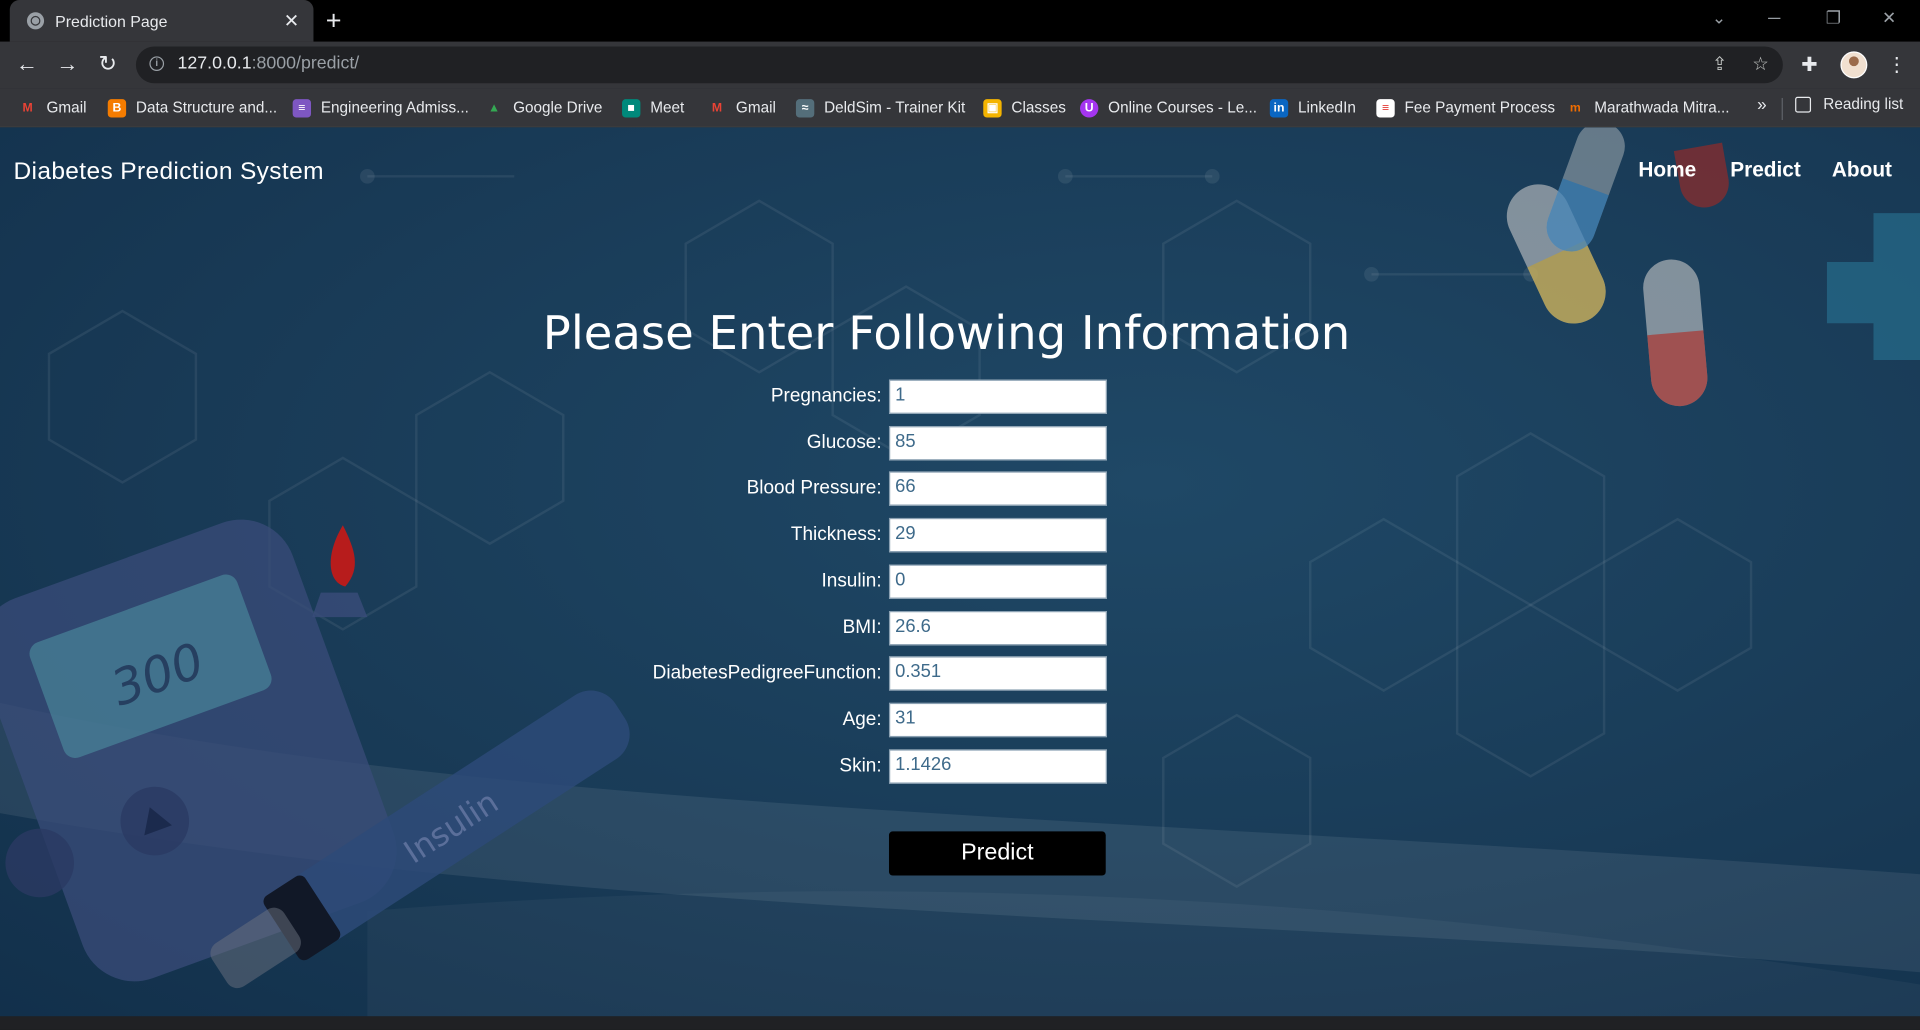 The image size is (1920, 1030). I want to click on bookmark-star-icon: ☆, so click(1760, 64).